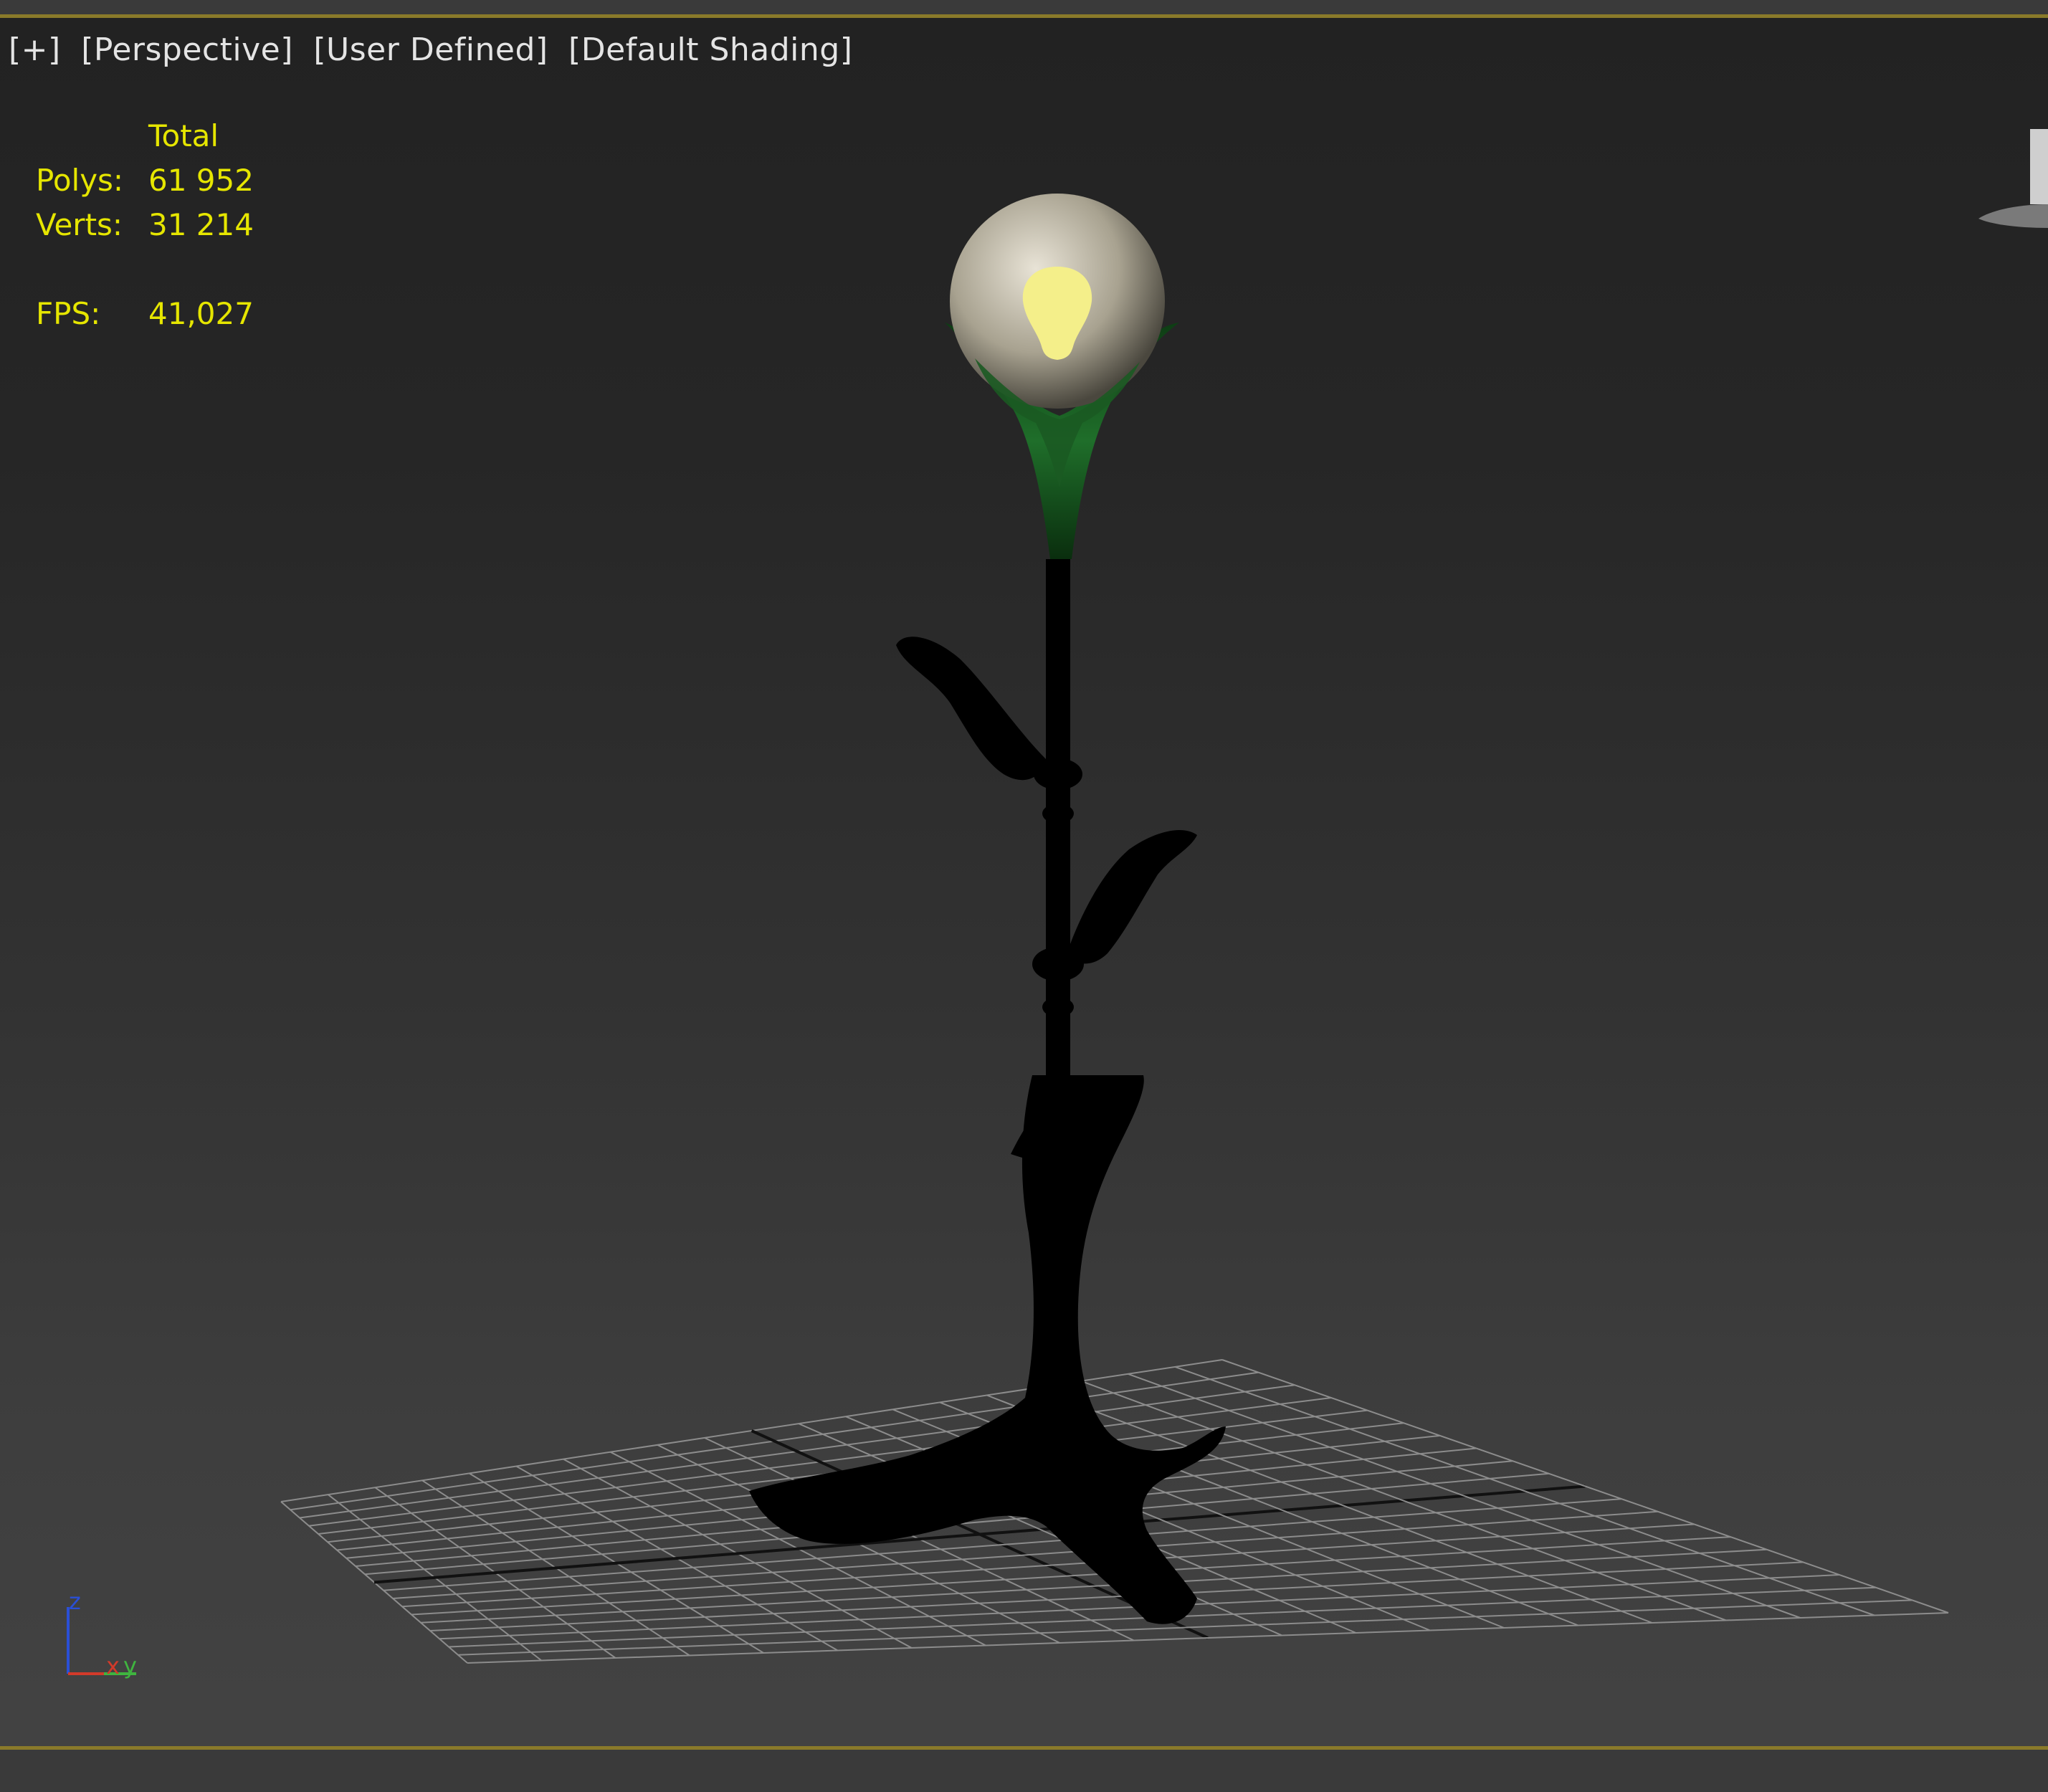 Image resolution: width=2048 pixels, height=1792 pixels. Describe the element at coordinates (1024, 1769) in the screenshot. I see `viewport-bottom-border` at that location.